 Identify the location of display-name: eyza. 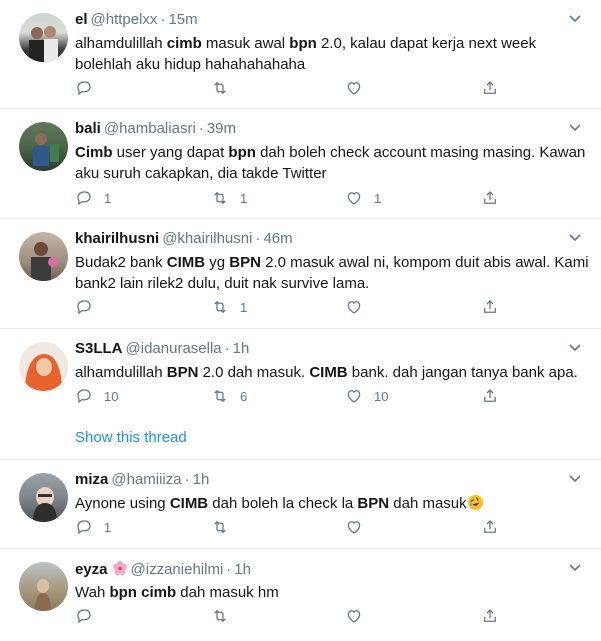
(91, 569).